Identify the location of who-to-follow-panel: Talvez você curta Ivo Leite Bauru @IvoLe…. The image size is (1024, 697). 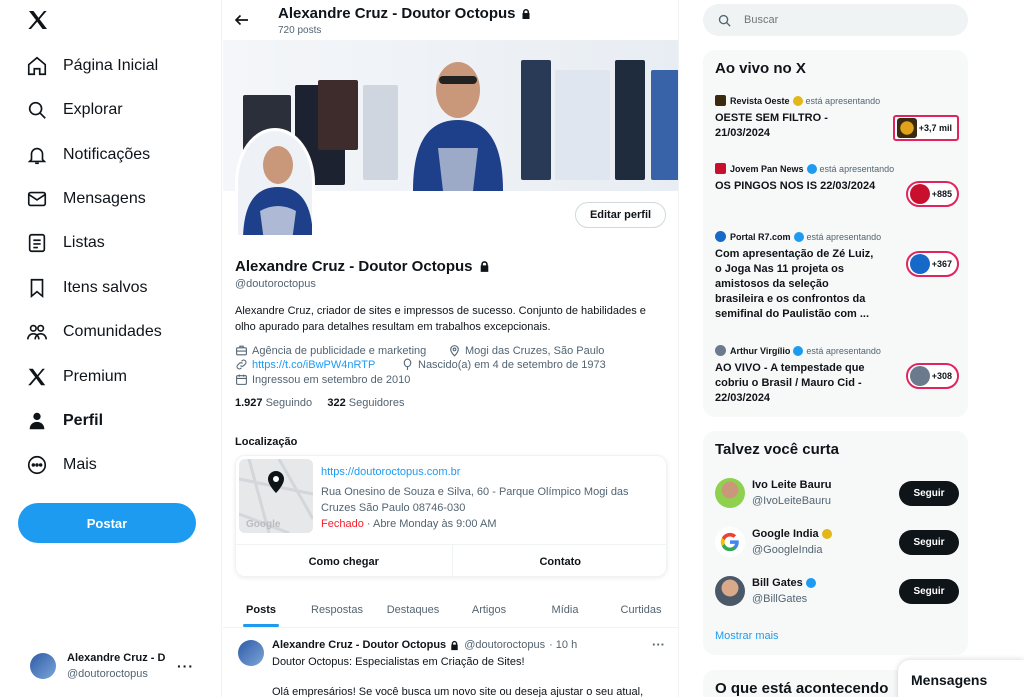
(835, 543).